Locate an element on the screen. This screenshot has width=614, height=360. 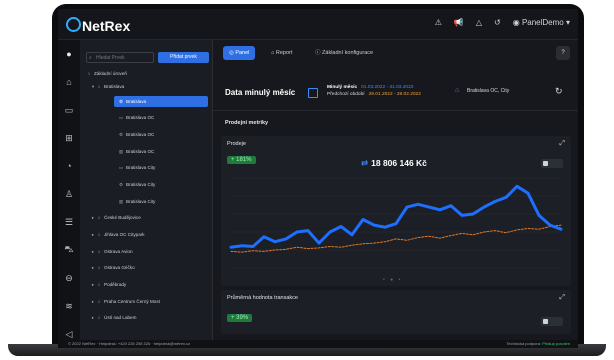
grid-icon: ⊞ is located at coordinates (69, 138).